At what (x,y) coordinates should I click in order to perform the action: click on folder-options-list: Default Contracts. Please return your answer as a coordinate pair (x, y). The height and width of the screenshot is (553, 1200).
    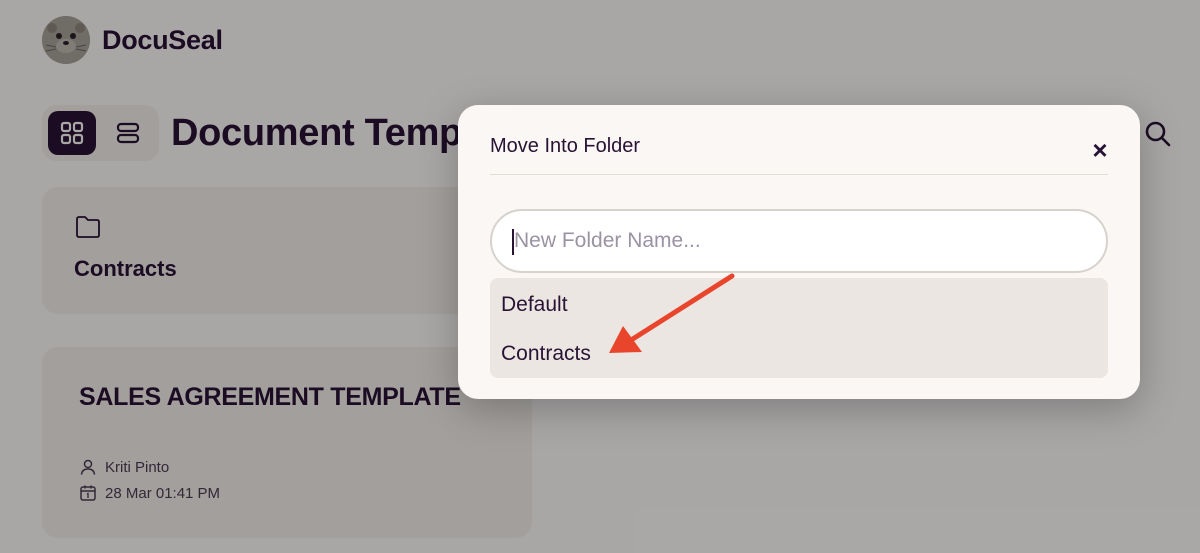
    Looking at the image, I should click on (799, 328).